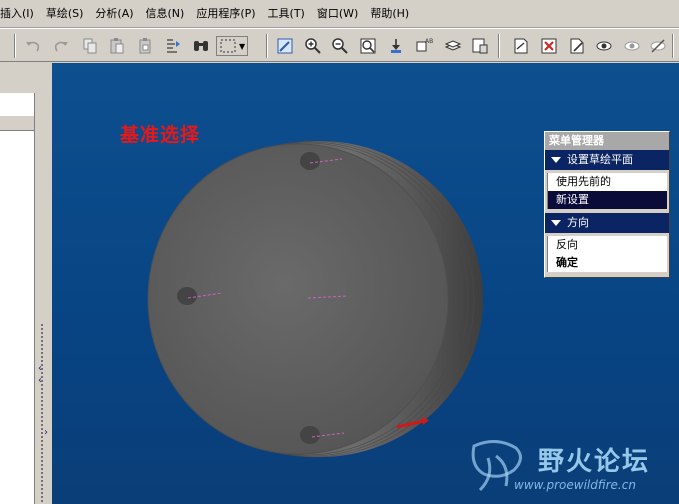 This screenshot has width=679, height=504. What do you see at coordinates (632, 46) in the screenshot?
I see `hidden-line-icon` at bounding box center [632, 46].